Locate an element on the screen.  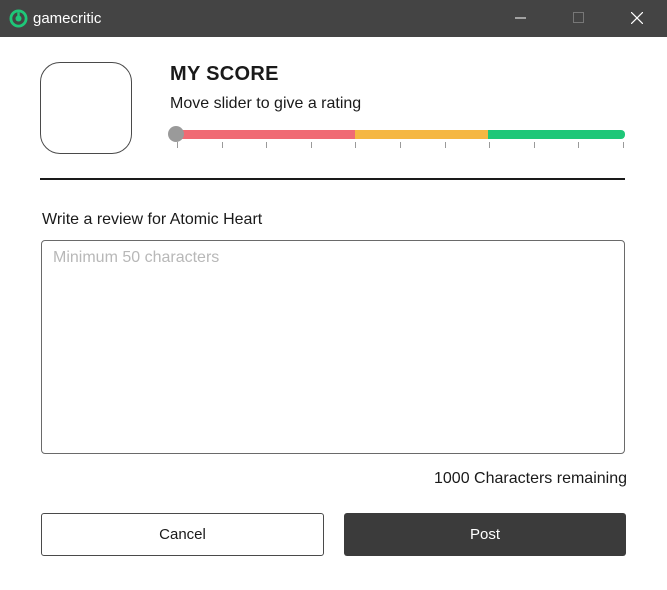
review-label: Write a review for Atomic Heart is located at coordinates (152, 219).